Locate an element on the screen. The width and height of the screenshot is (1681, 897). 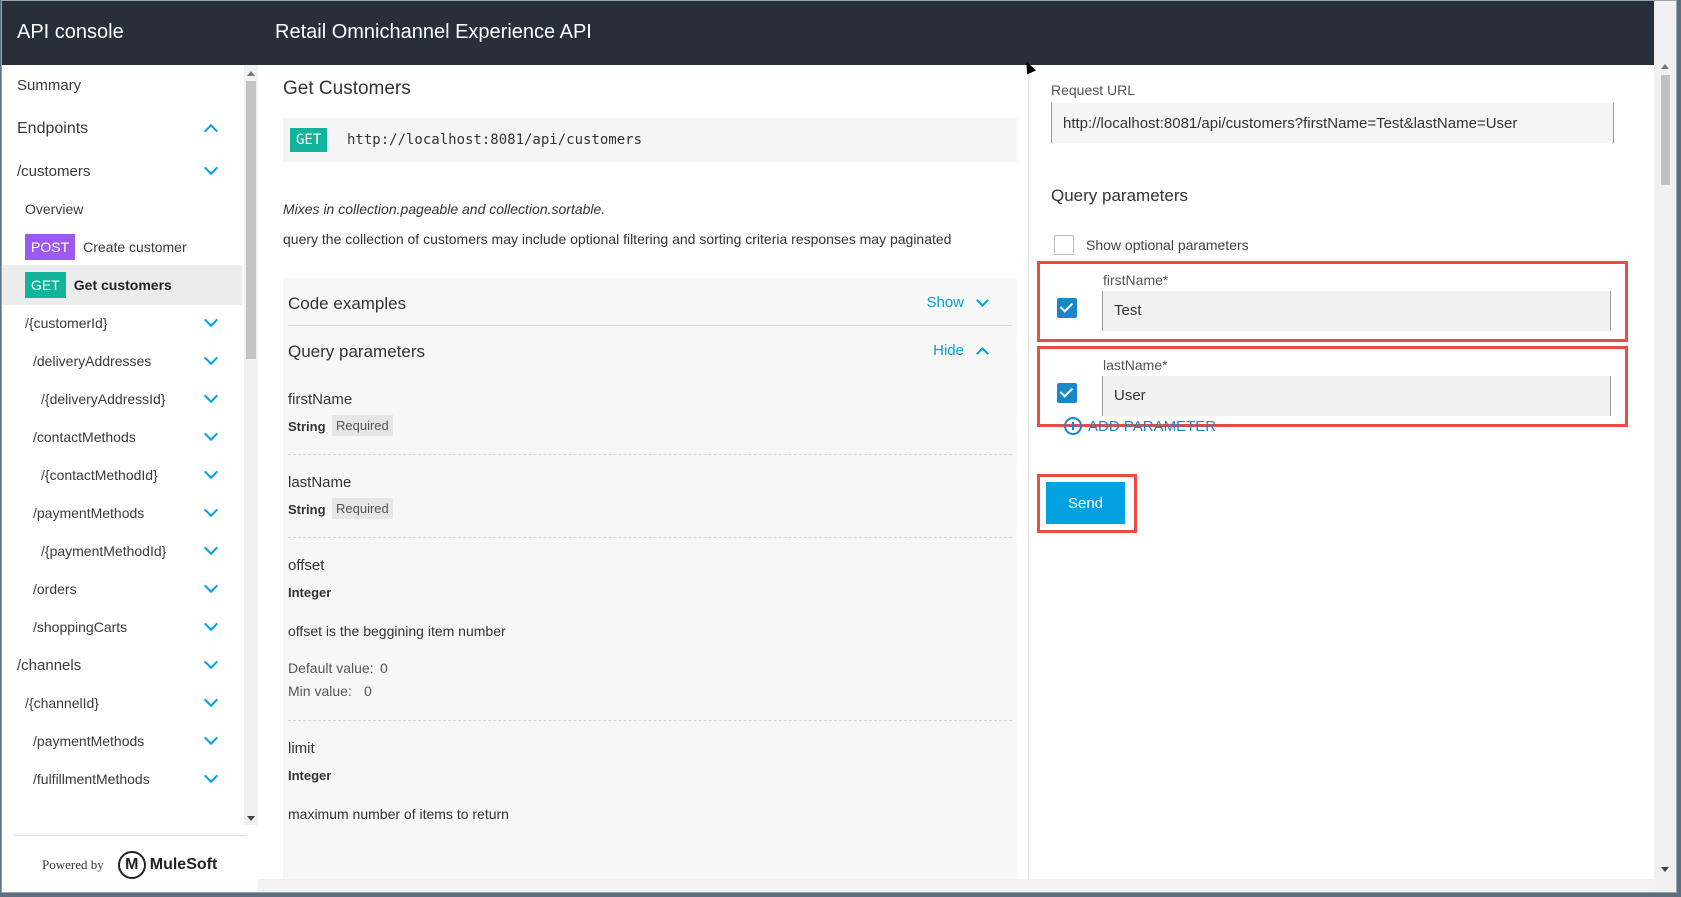
sidebar-item-label: Get customers is located at coordinates (122, 285).